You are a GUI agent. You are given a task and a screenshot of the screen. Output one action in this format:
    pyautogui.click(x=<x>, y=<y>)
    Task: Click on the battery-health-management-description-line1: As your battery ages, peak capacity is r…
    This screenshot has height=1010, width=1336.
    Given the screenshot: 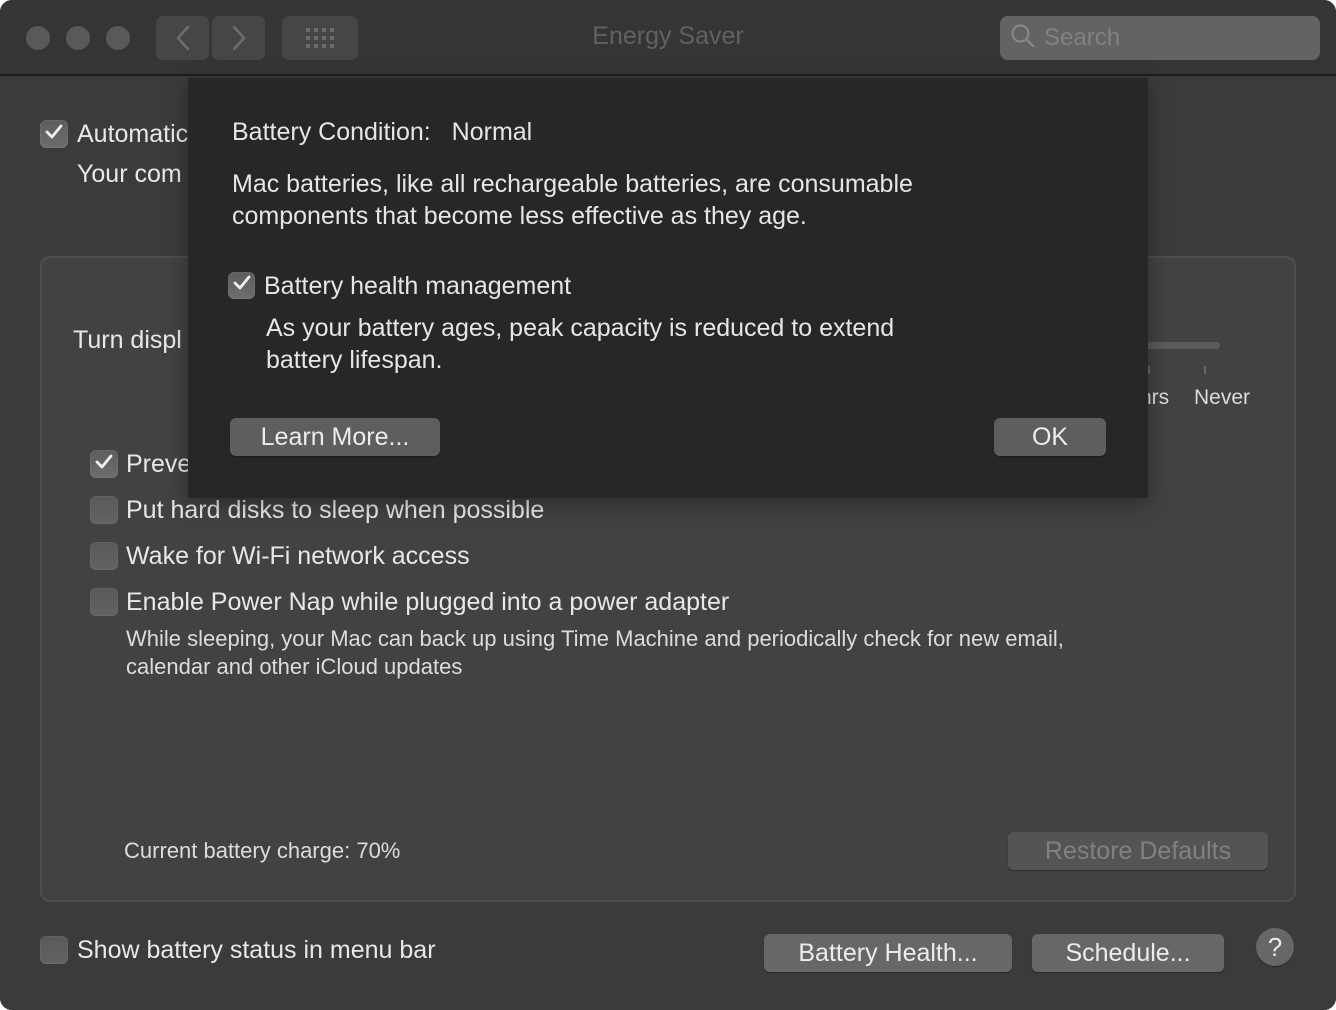 What is the action you would take?
    pyautogui.click(x=580, y=328)
    